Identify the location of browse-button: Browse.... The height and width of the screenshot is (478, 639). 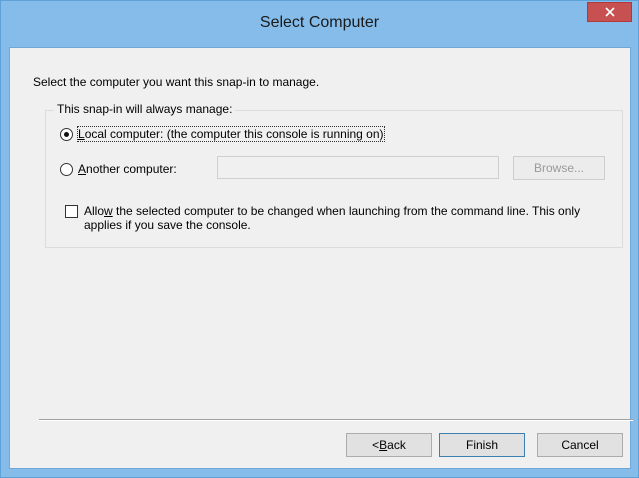
(559, 168).